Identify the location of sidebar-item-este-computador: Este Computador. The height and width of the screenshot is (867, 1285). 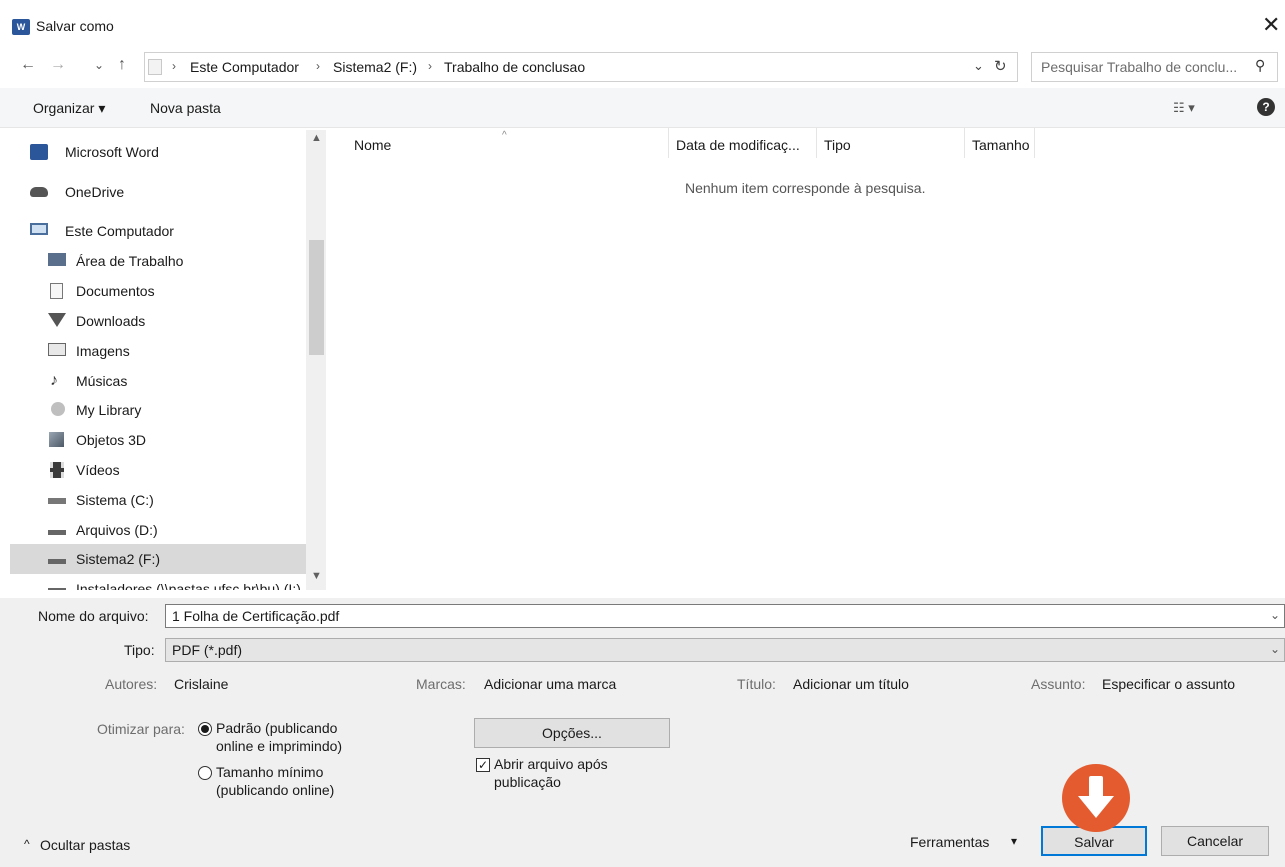
(158, 231).